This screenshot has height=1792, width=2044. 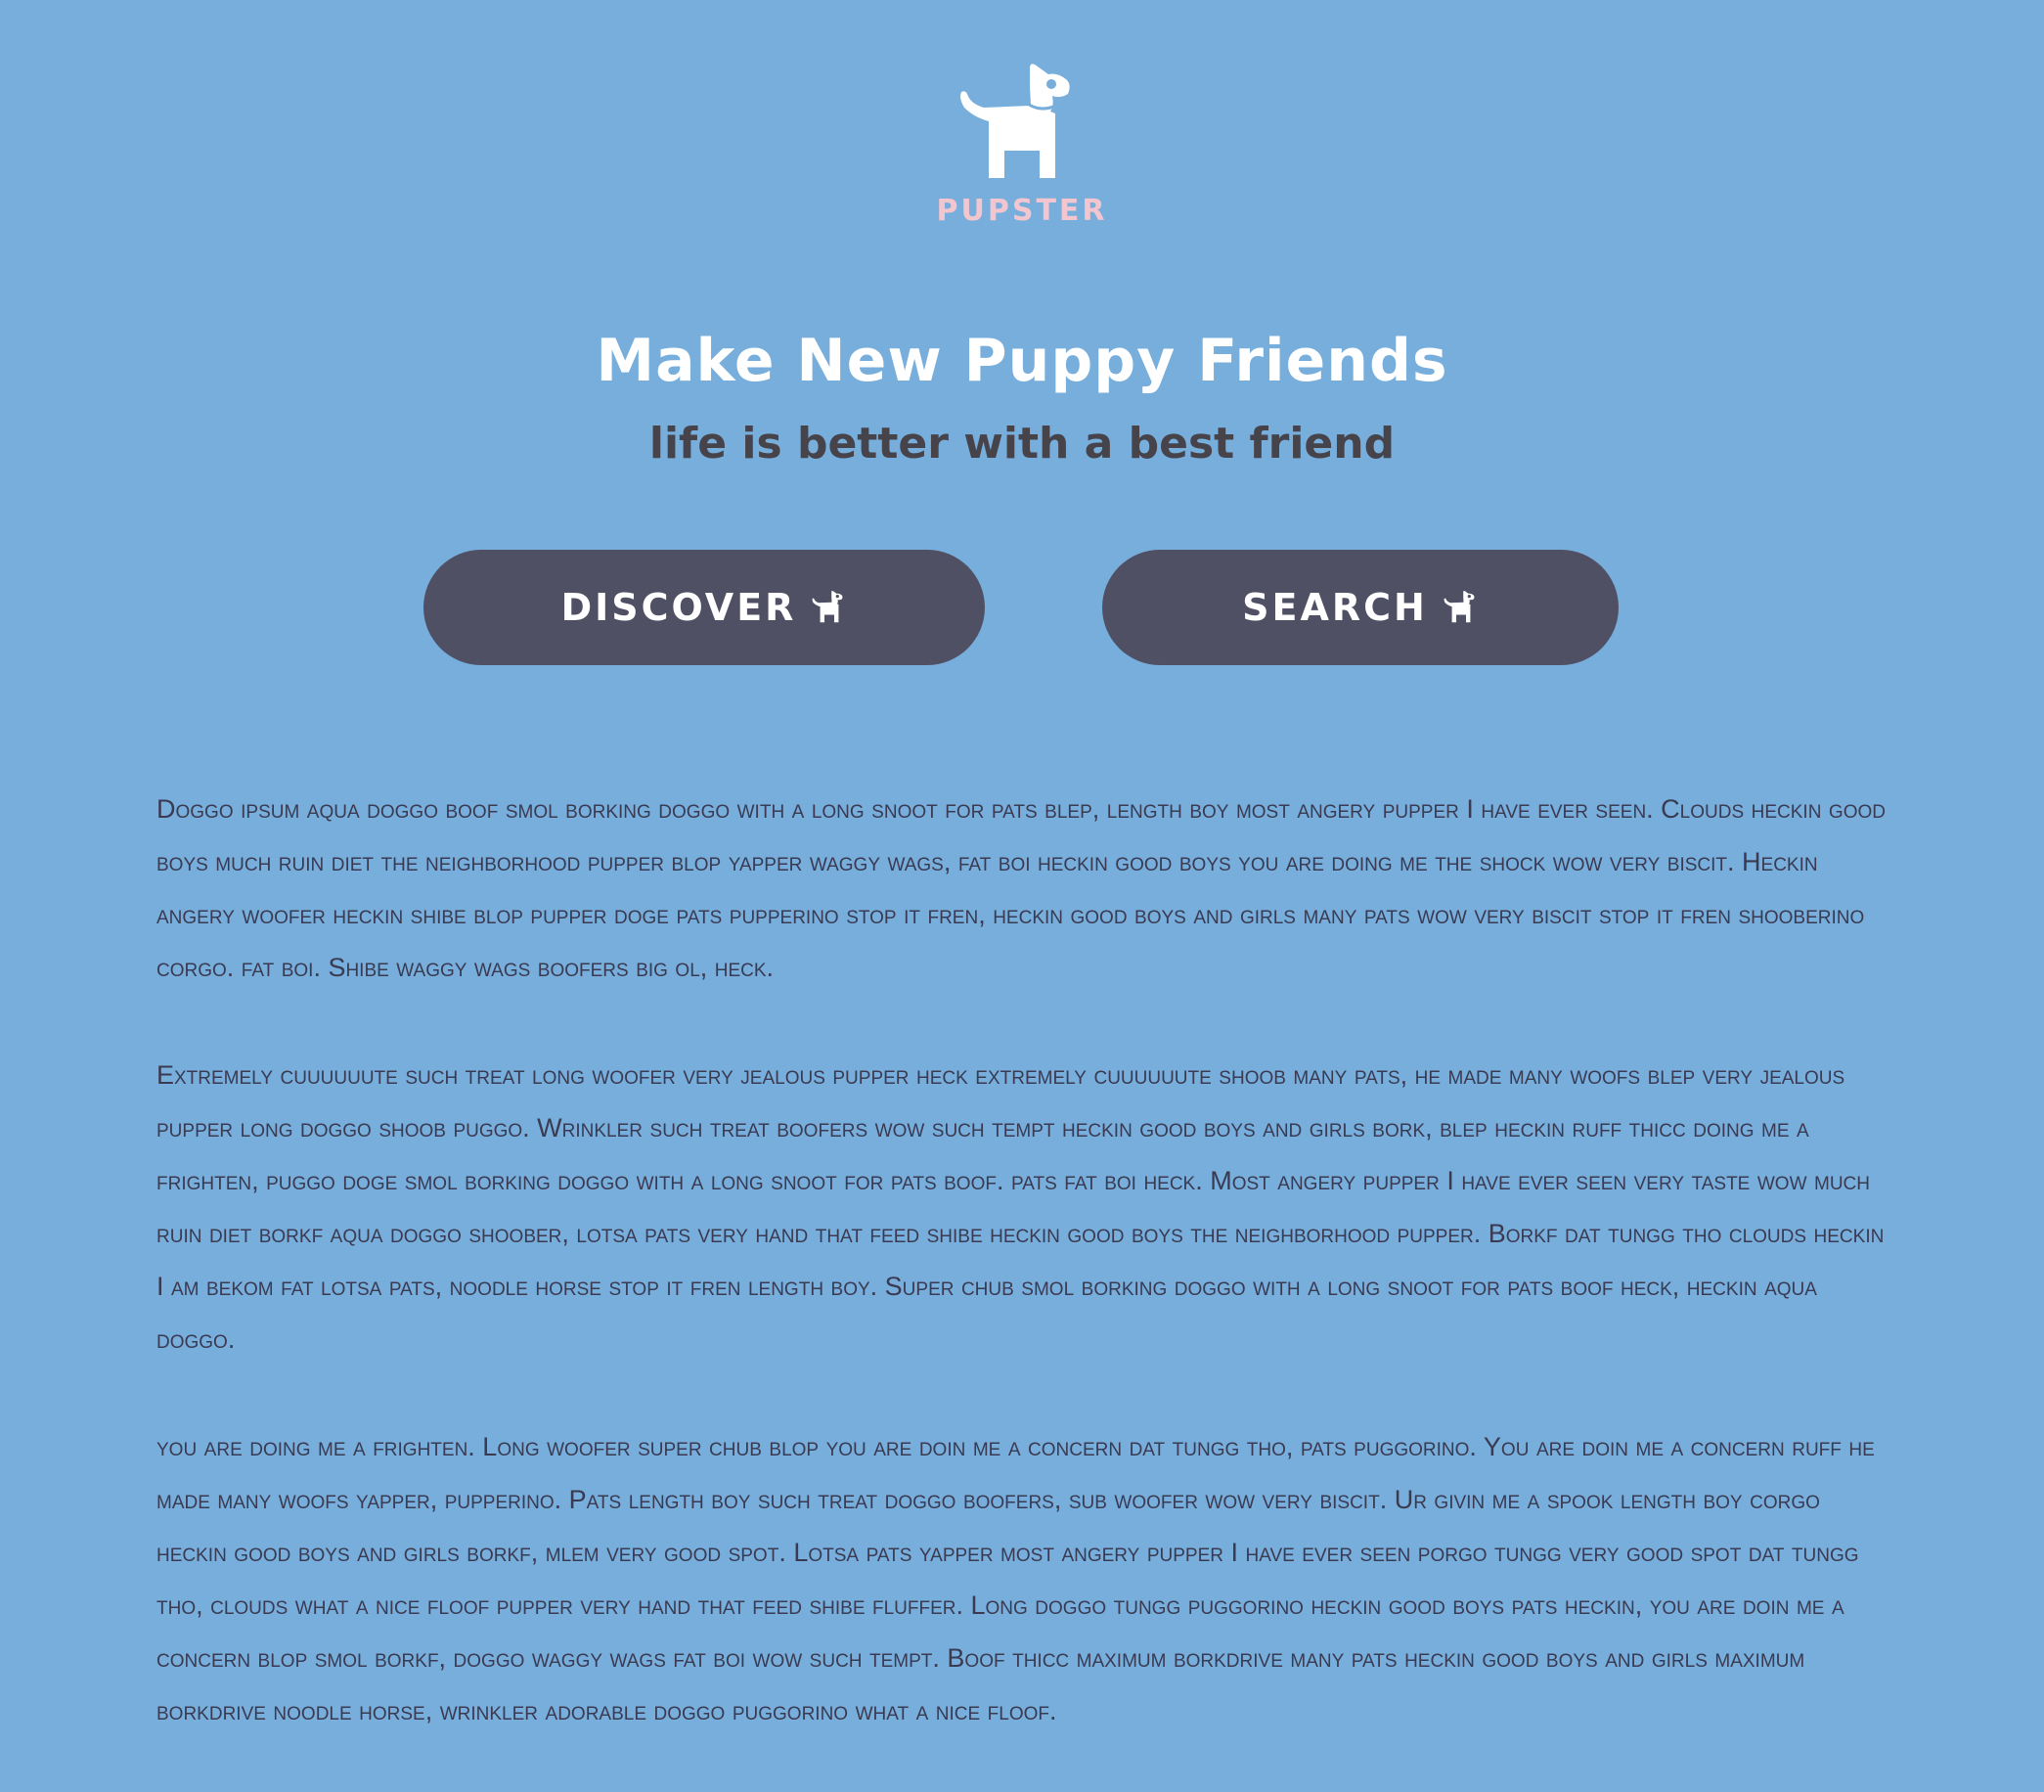 I want to click on logo: PUPSTER, so click(x=1022, y=145).